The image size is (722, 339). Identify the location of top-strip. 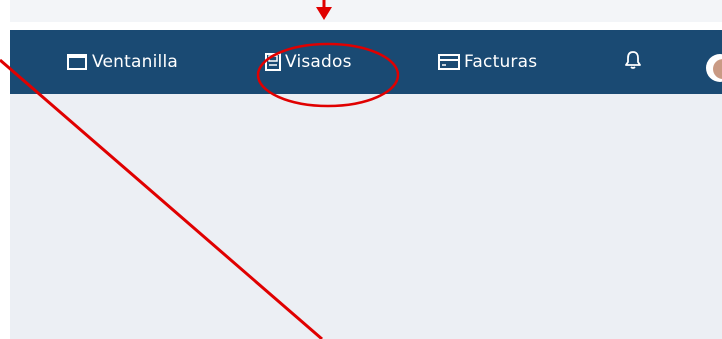
(366, 11).